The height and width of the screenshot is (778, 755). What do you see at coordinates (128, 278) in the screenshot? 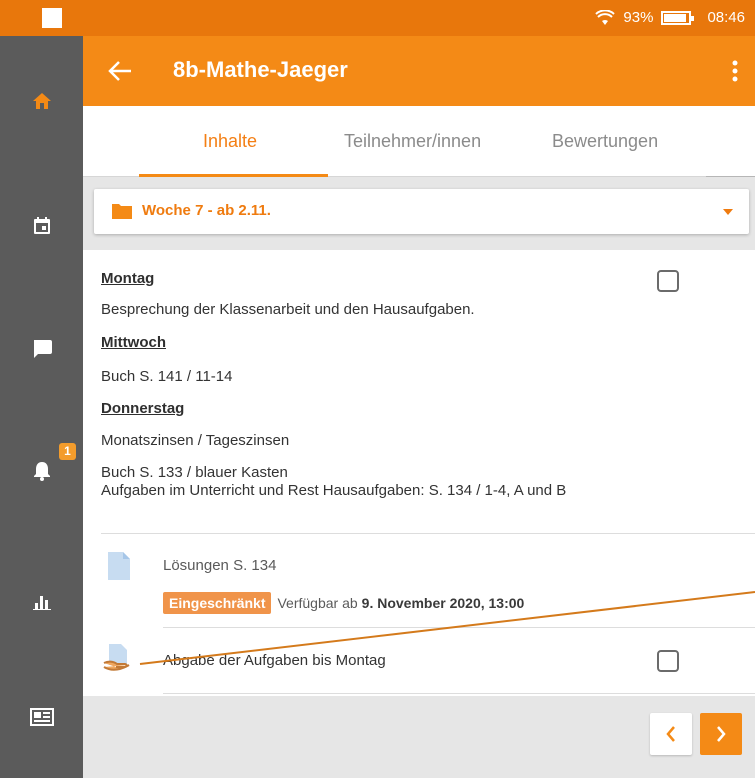
I see `heading-montag: Montag` at bounding box center [128, 278].